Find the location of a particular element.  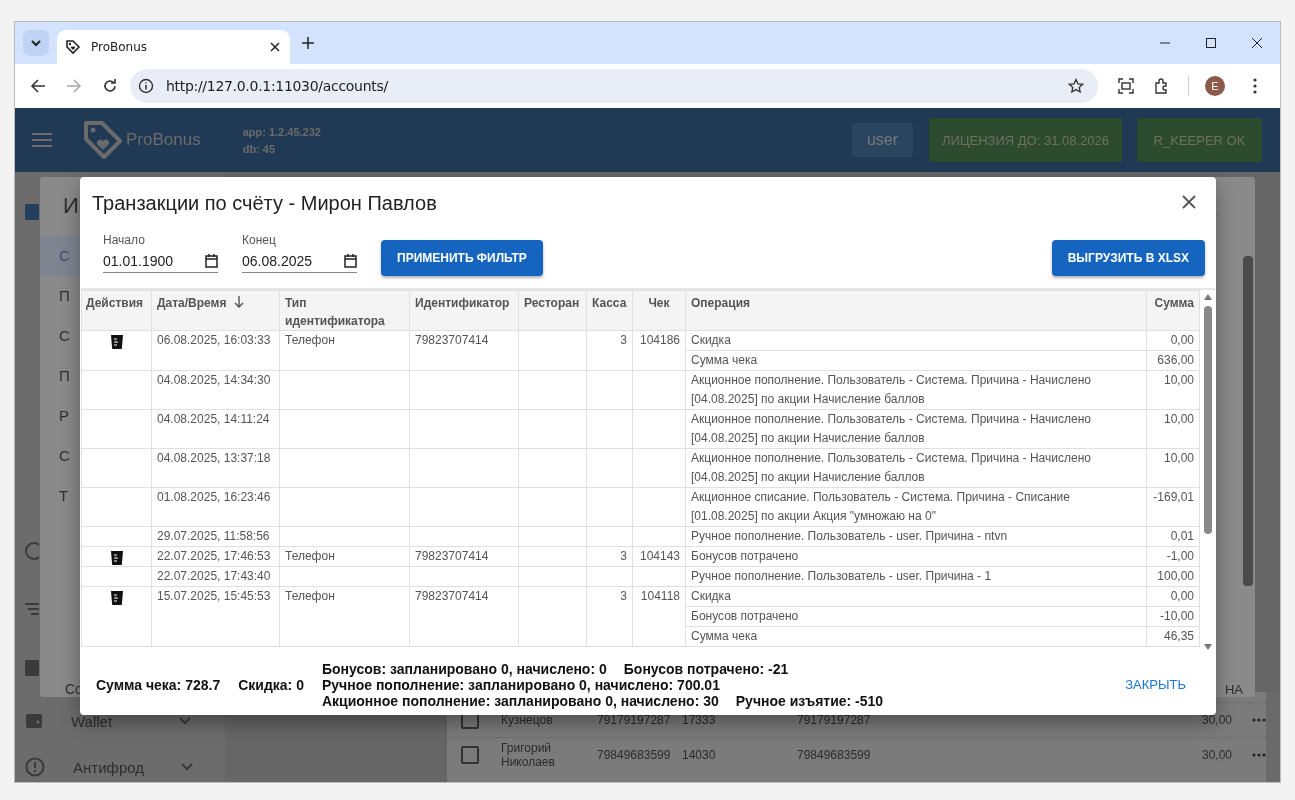

logo-text: ProBonus is located at coordinates (163, 140).